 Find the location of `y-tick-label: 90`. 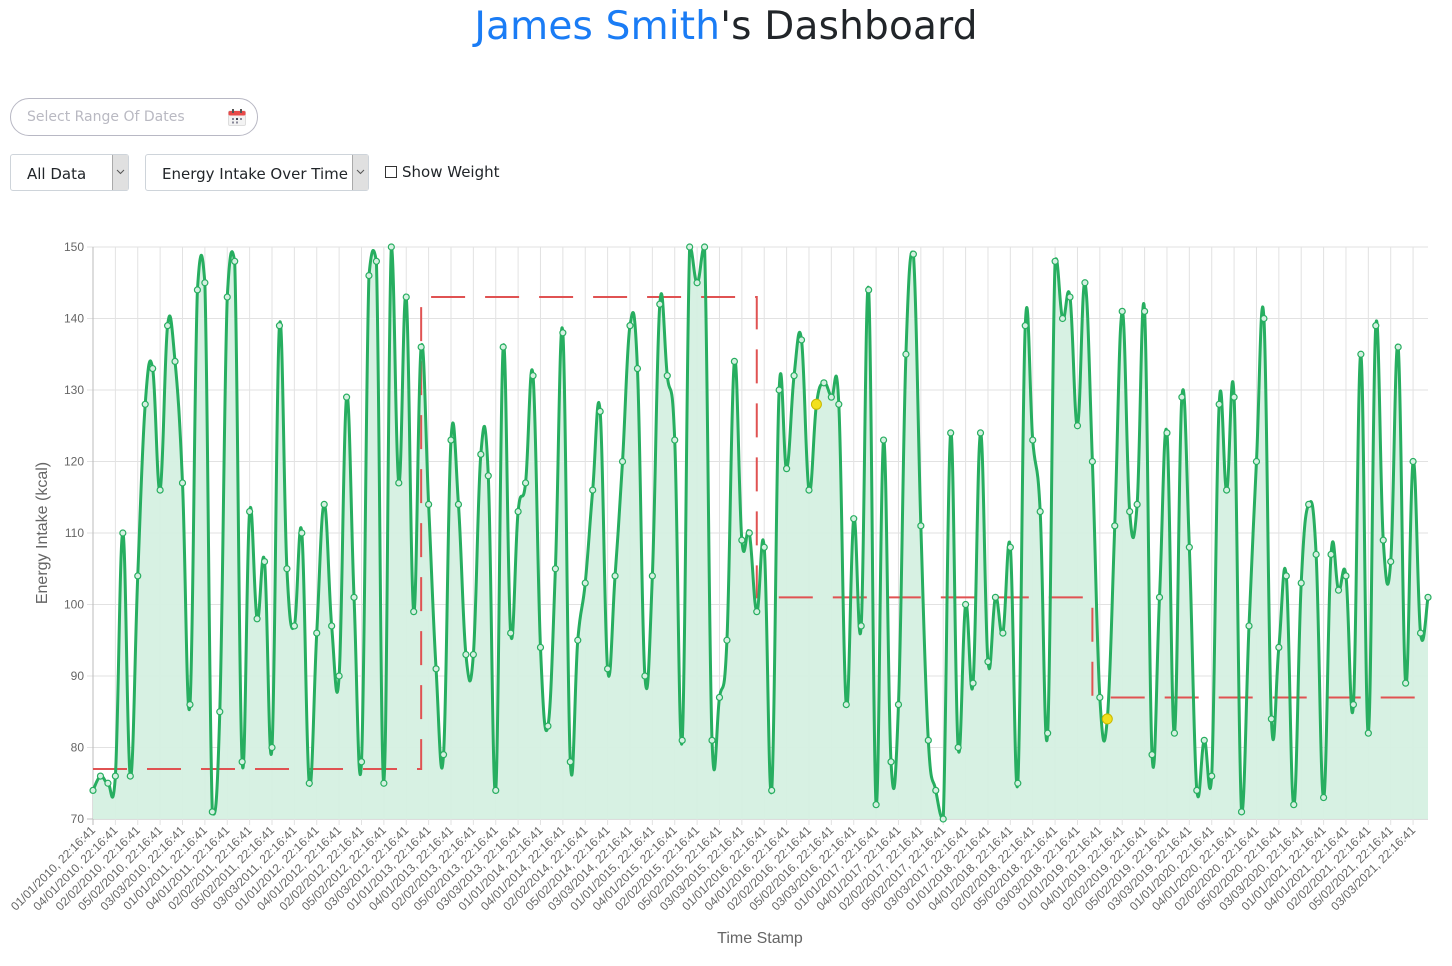

y-tick-label: 90 is located at coordinates (78, 676).